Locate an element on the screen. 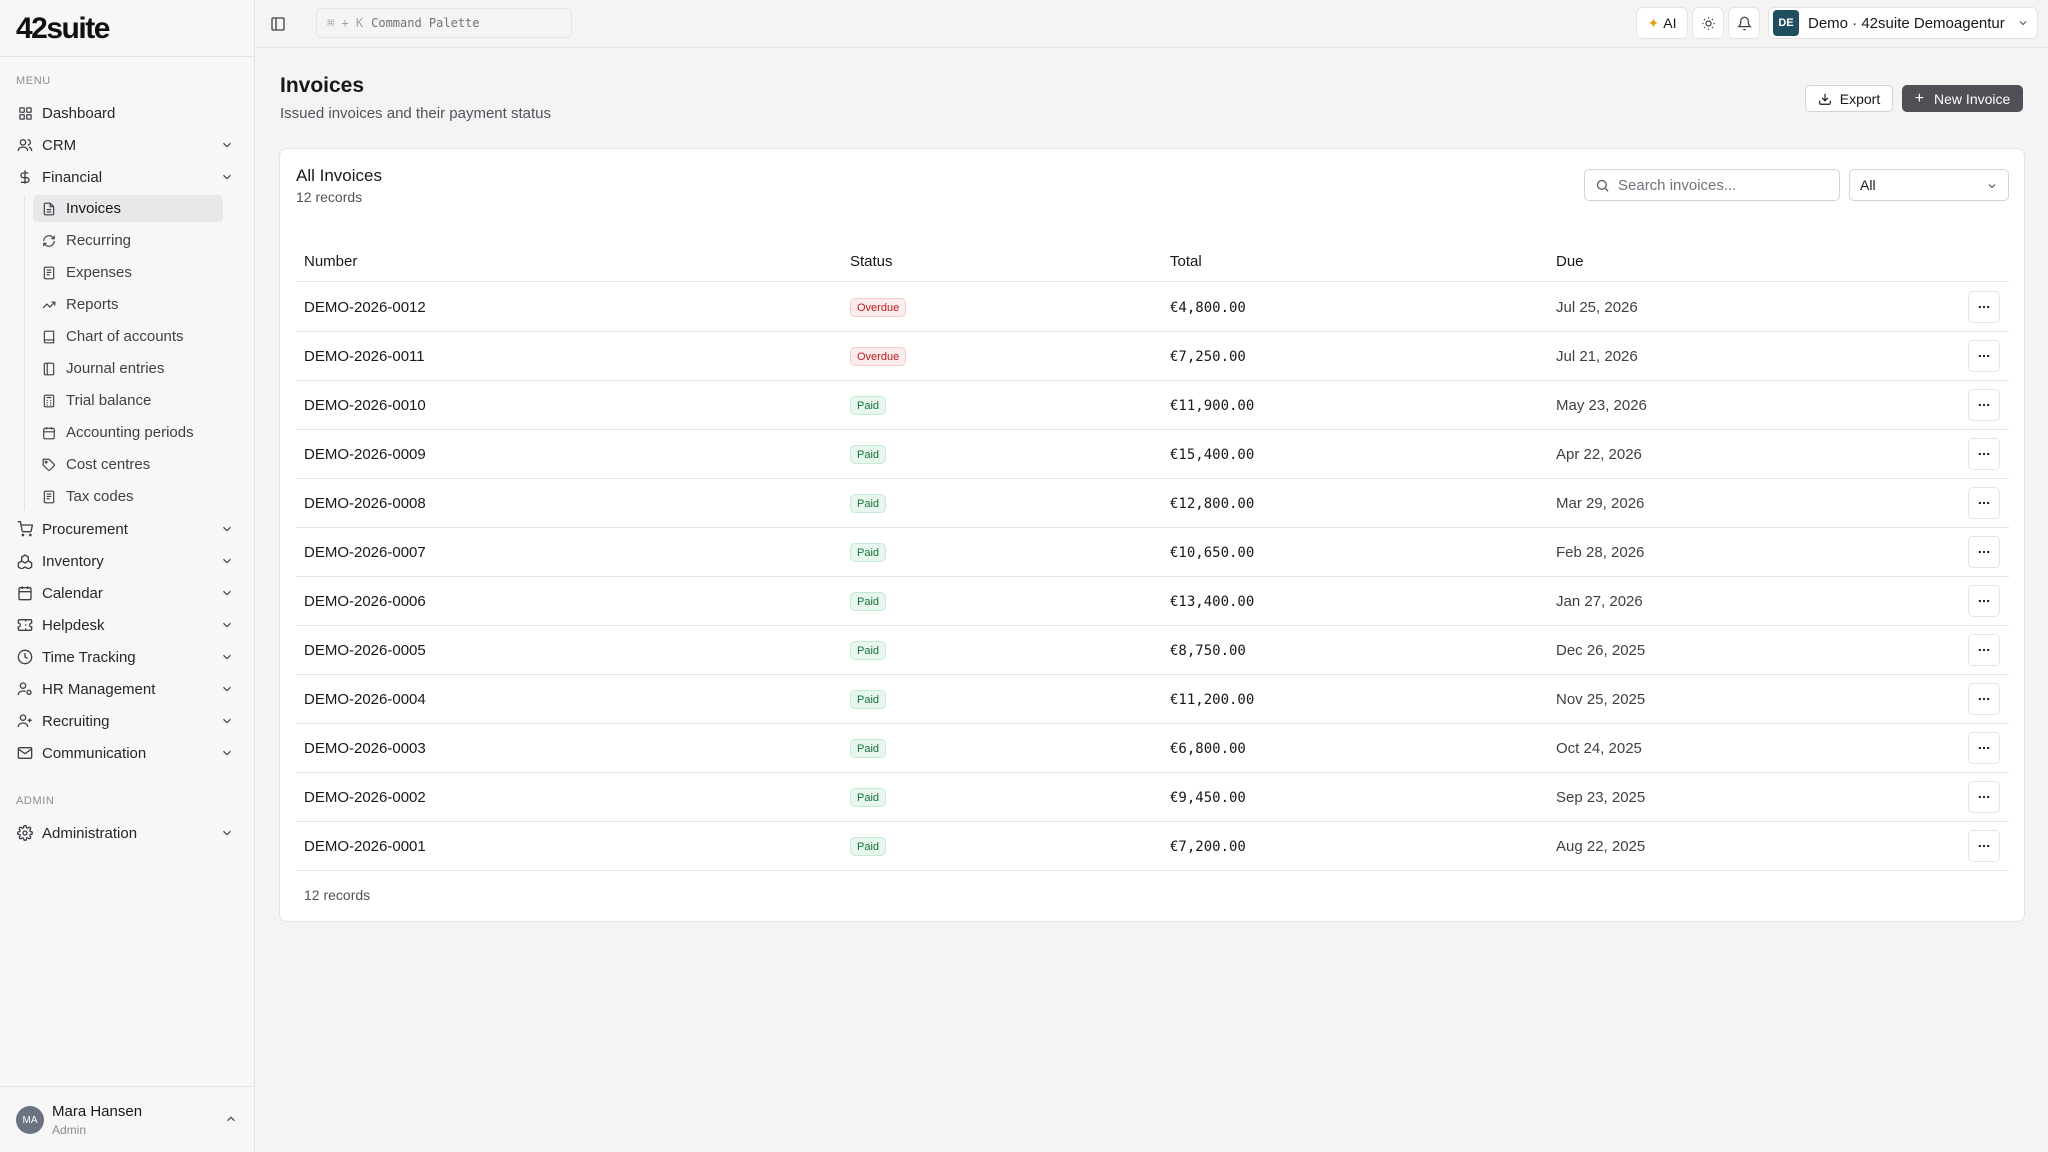 The image size is (2048, 1152). sidebar-item-dashboard: Dashboard is located at coordinates (127, 113).